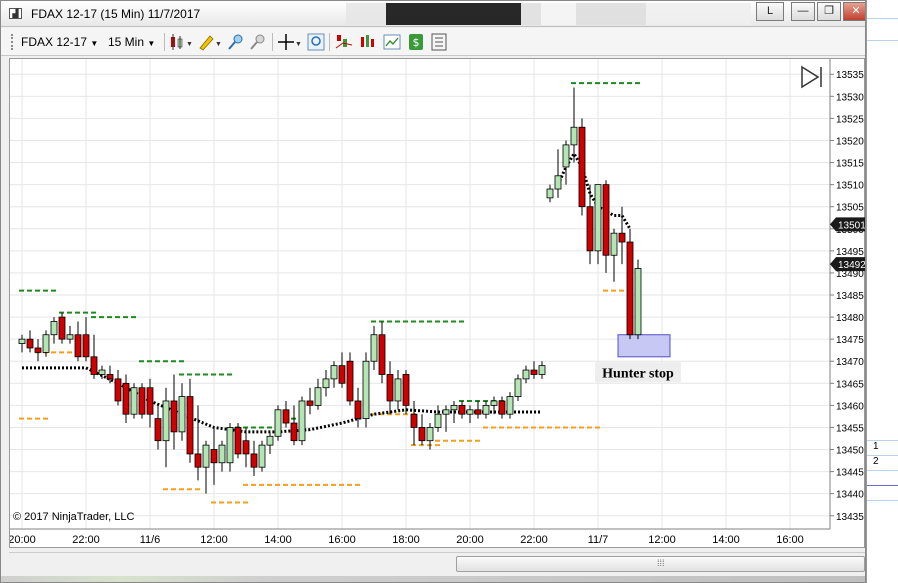  Describe the element at coordinates (854, 11) in the screenshot. I see `close-button: ✕` at that location.